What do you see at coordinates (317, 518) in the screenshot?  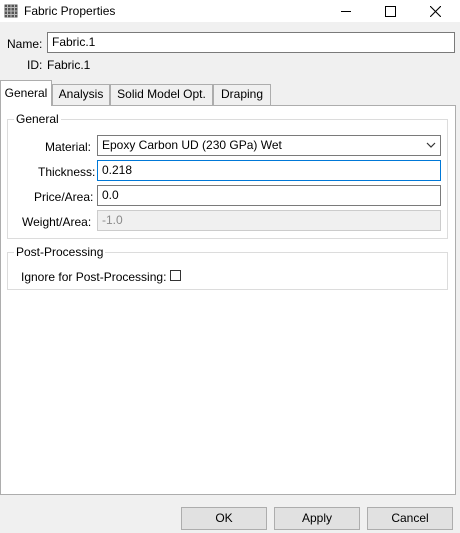 I see `apply-button: Apply` at bounding box center [317, 518].